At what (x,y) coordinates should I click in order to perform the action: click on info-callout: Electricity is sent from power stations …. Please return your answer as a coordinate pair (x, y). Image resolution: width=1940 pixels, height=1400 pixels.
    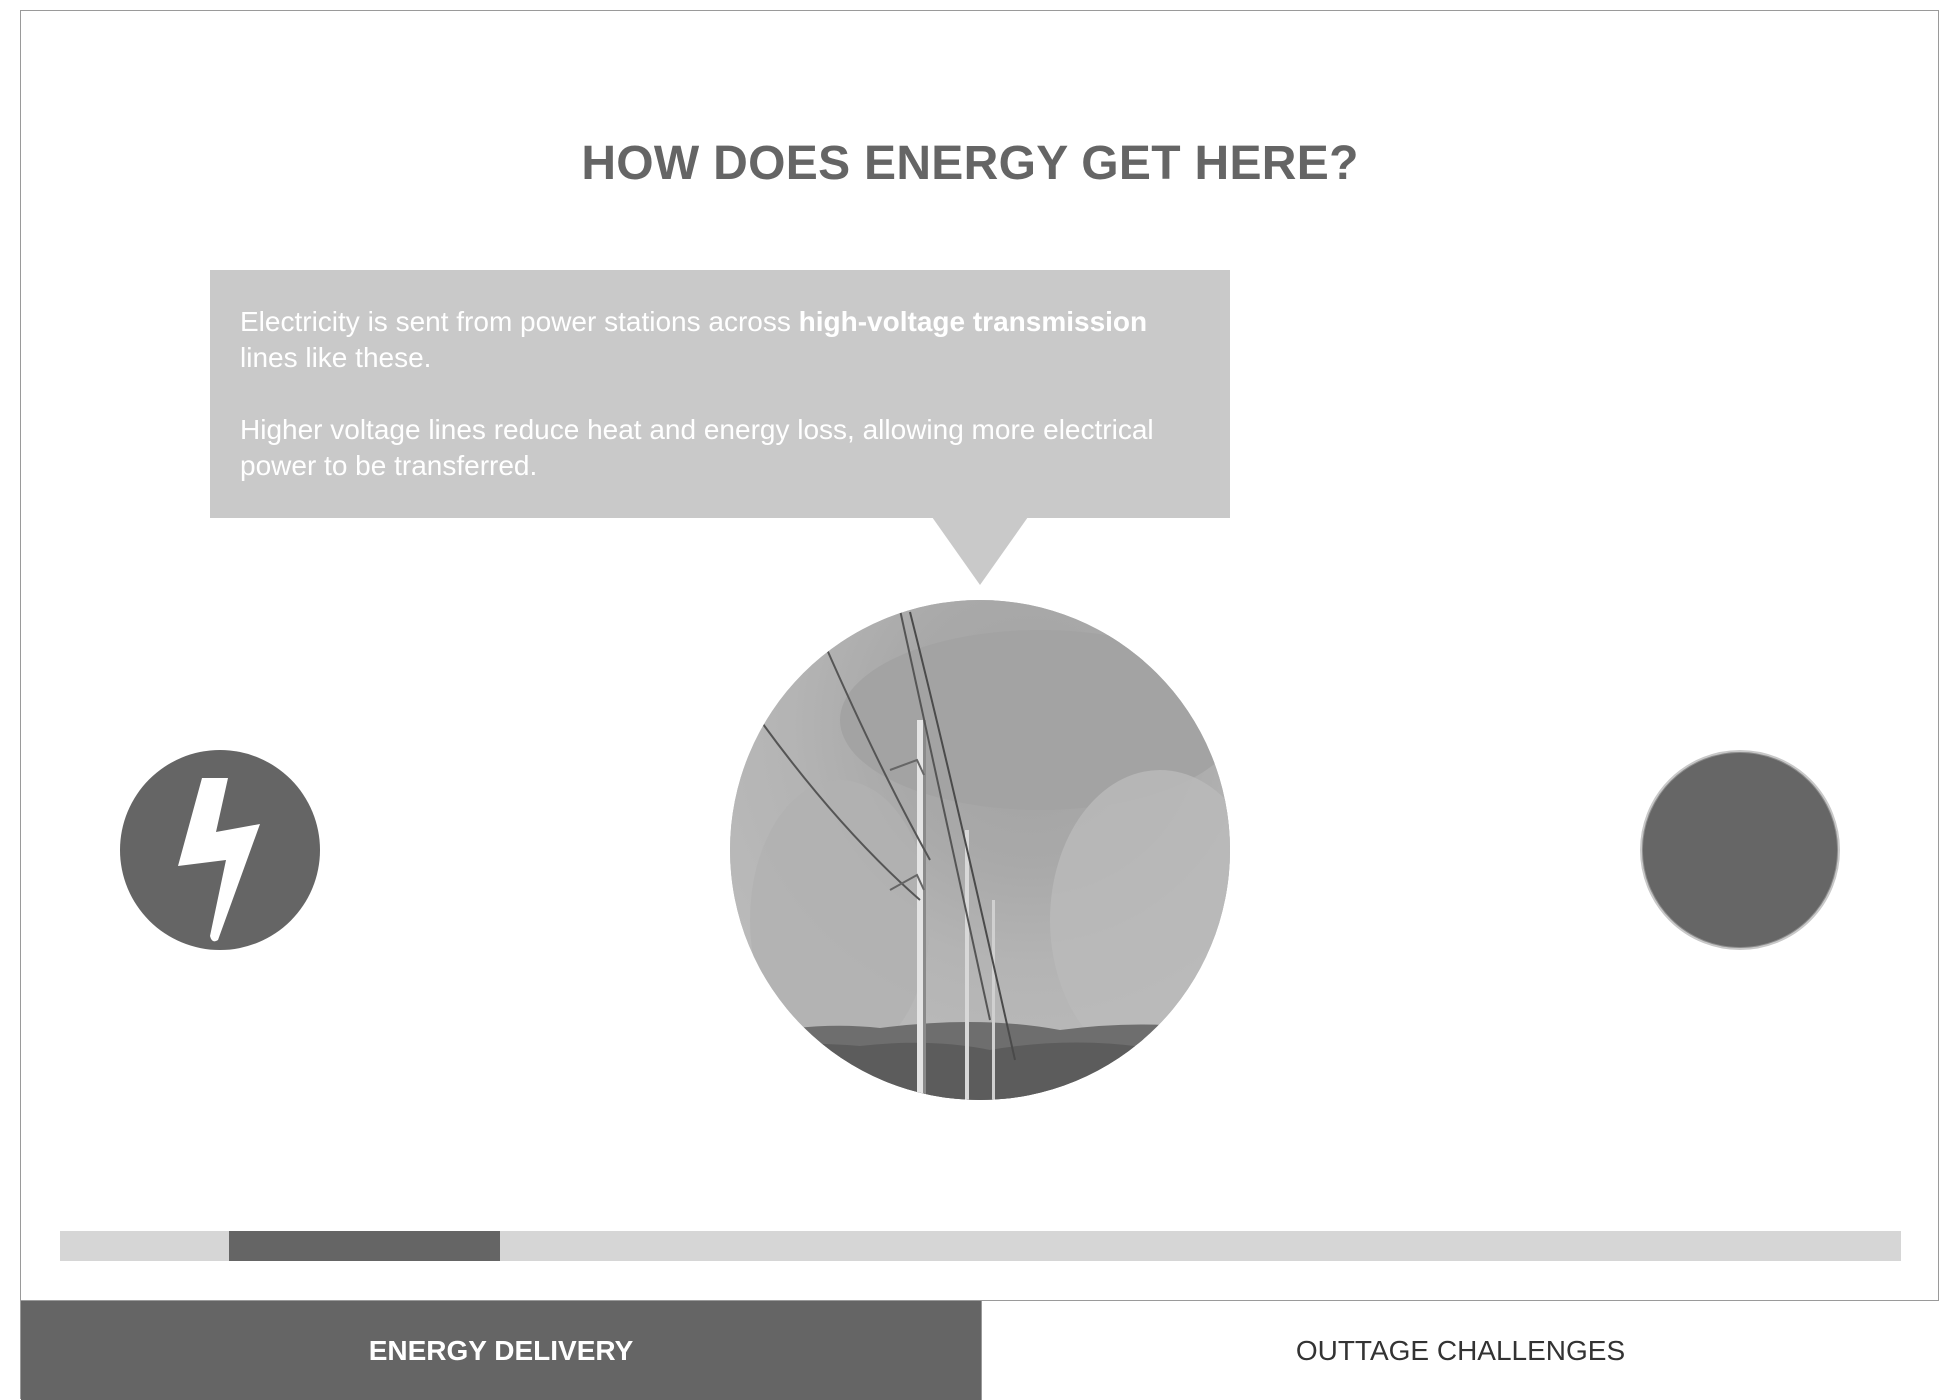
    Looking at the image, I should click on (720, 394).